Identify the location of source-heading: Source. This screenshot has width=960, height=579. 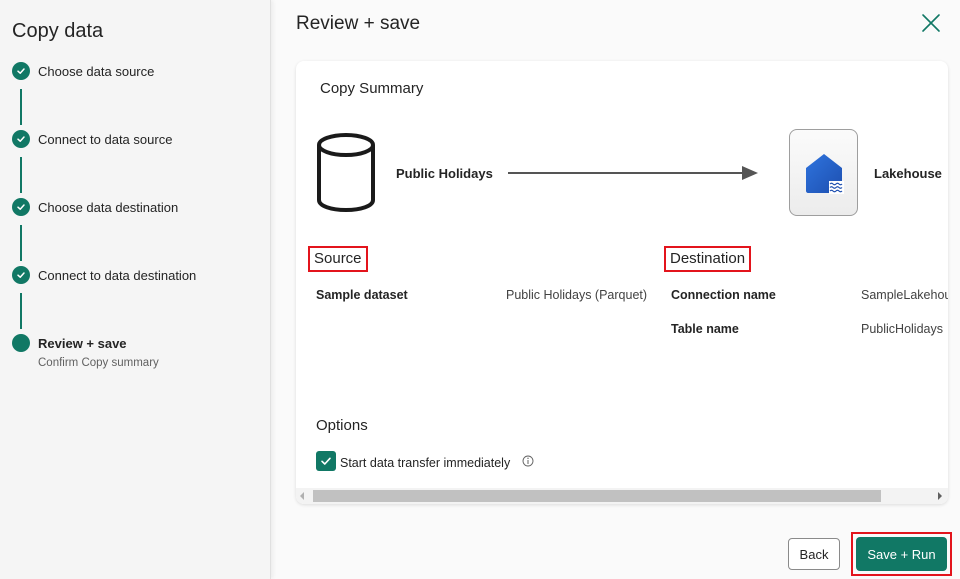
(338, 259).